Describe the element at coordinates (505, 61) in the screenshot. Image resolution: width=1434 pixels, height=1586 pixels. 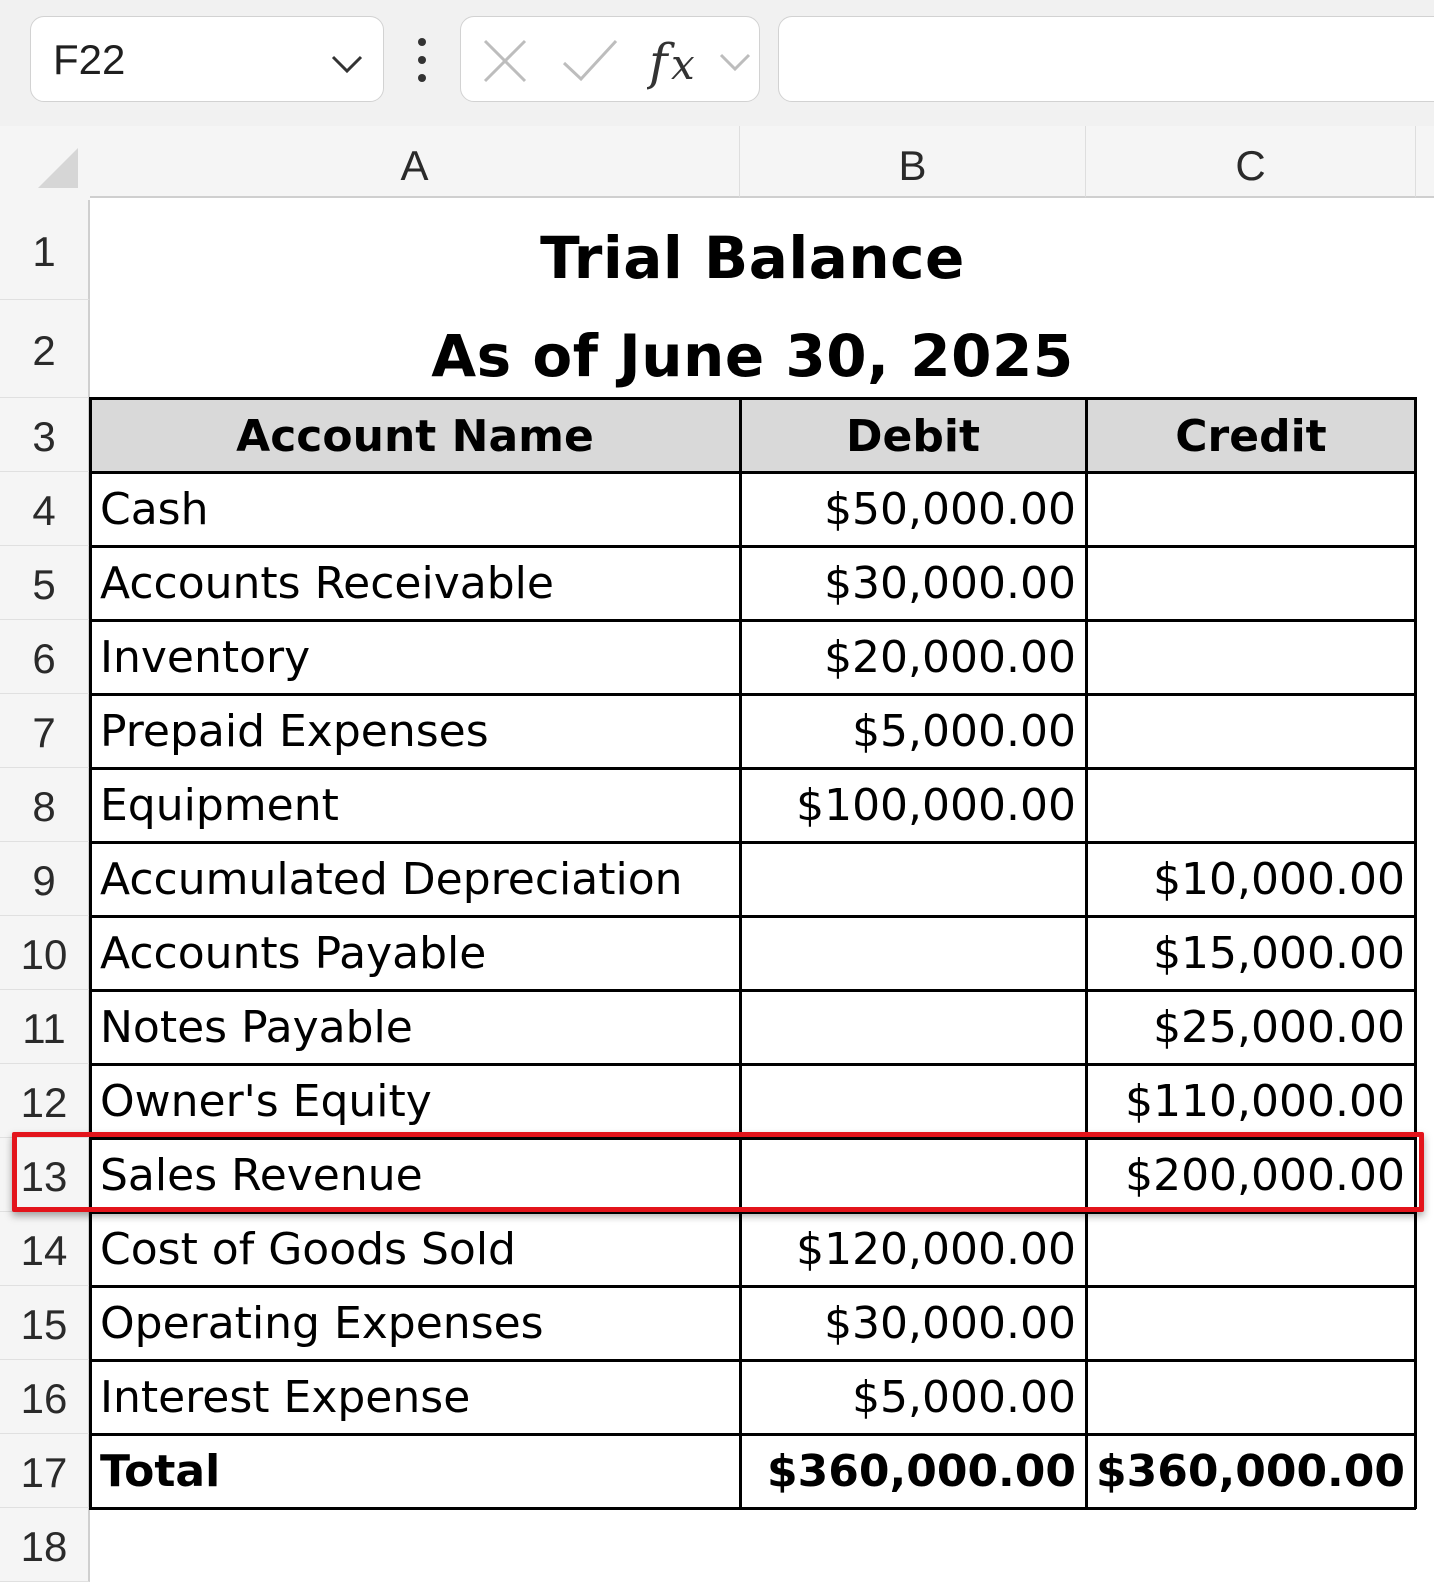
I see `x-icon` at that location.